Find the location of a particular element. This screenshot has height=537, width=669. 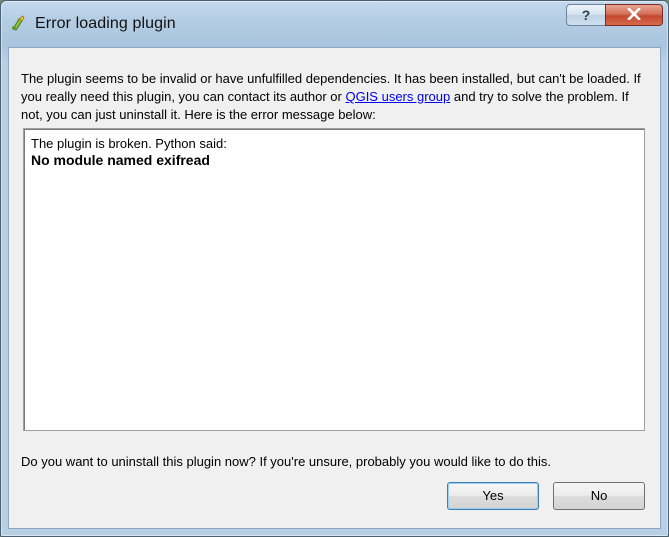

error-message-detail: No module named exifread is located at coordinates (120, 160).